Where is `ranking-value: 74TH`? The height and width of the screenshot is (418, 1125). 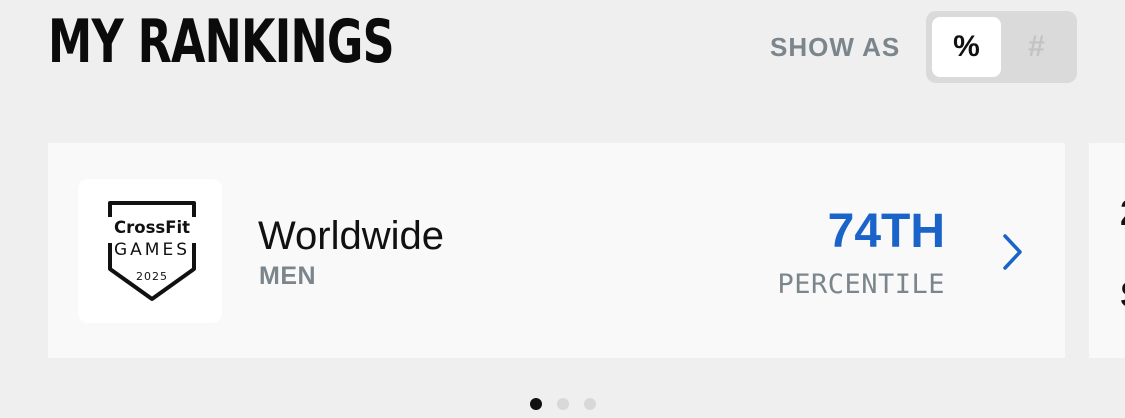 ranking-value: 74TH is located at coordinates (886, 231).